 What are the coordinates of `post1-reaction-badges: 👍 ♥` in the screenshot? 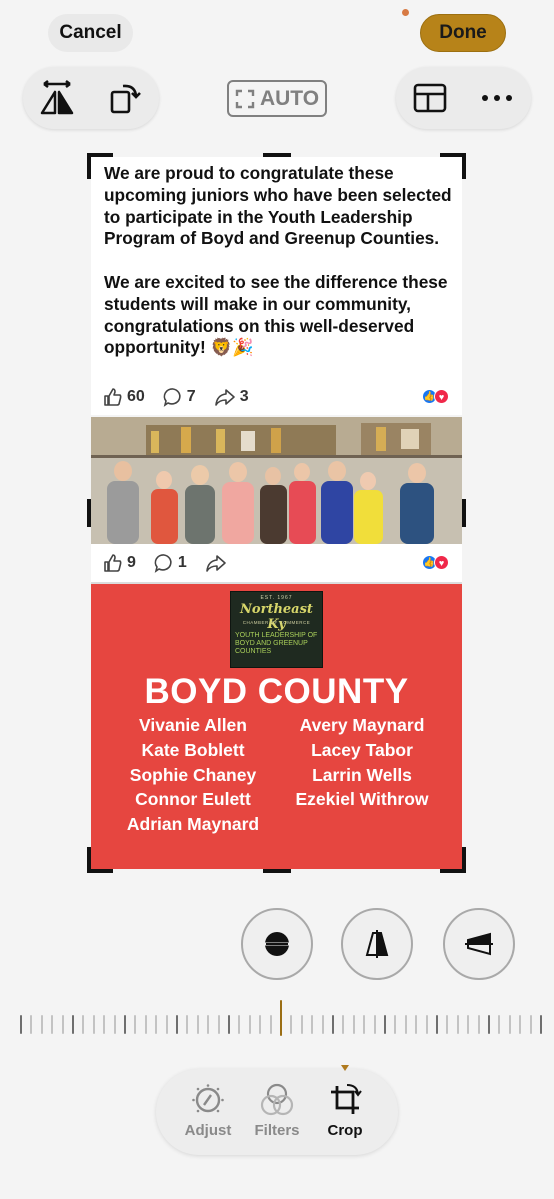 It's located at (435, 396).